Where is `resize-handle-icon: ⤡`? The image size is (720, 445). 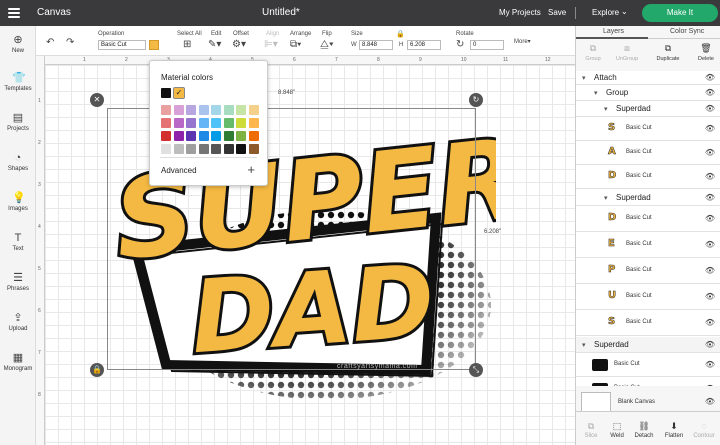
resize-handle-icon: ⤡ is located at coordinates (476, 370).